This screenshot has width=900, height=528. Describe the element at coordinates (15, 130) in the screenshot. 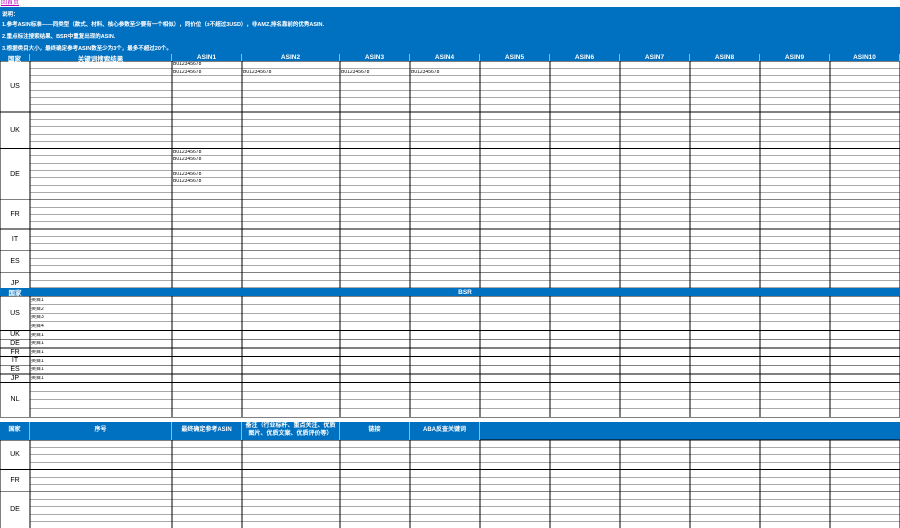

I see `section1-country-uk: UK` at that location.